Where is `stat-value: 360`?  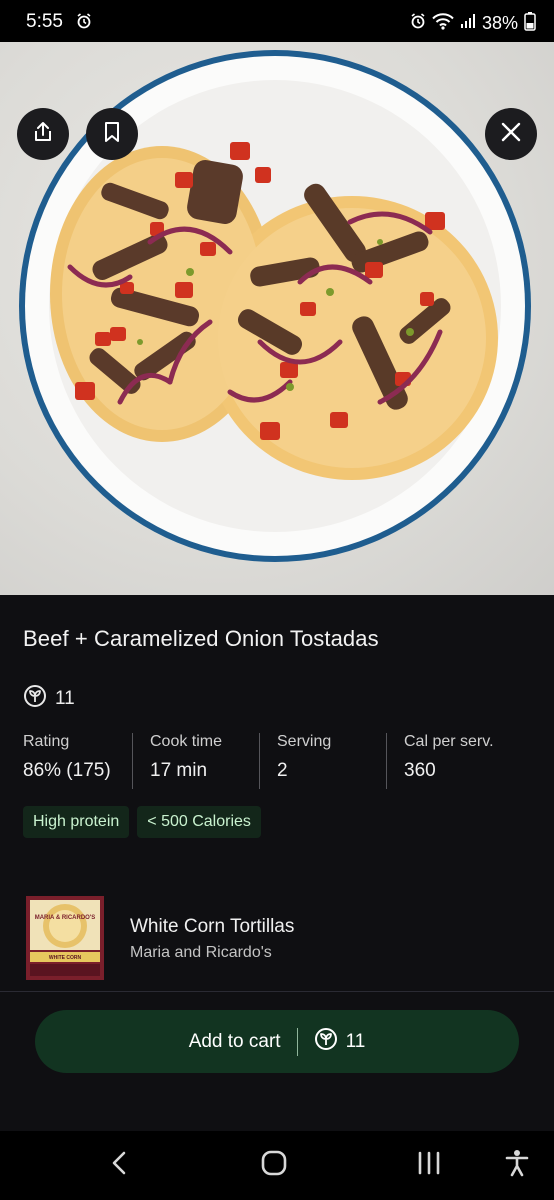 stat-value: 360 is located at coordinates (420, 770).